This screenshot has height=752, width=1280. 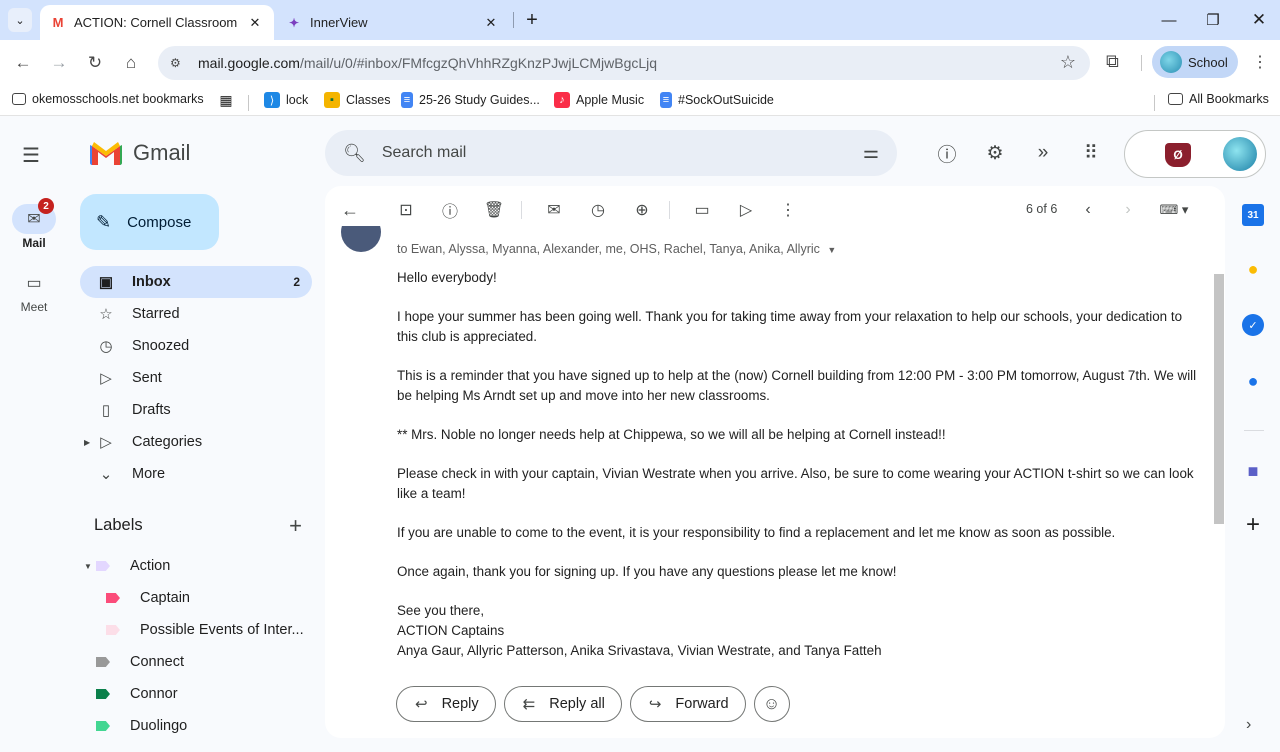 I want to click on reading-pane-scrollbar, so click(x=1219, y=399).